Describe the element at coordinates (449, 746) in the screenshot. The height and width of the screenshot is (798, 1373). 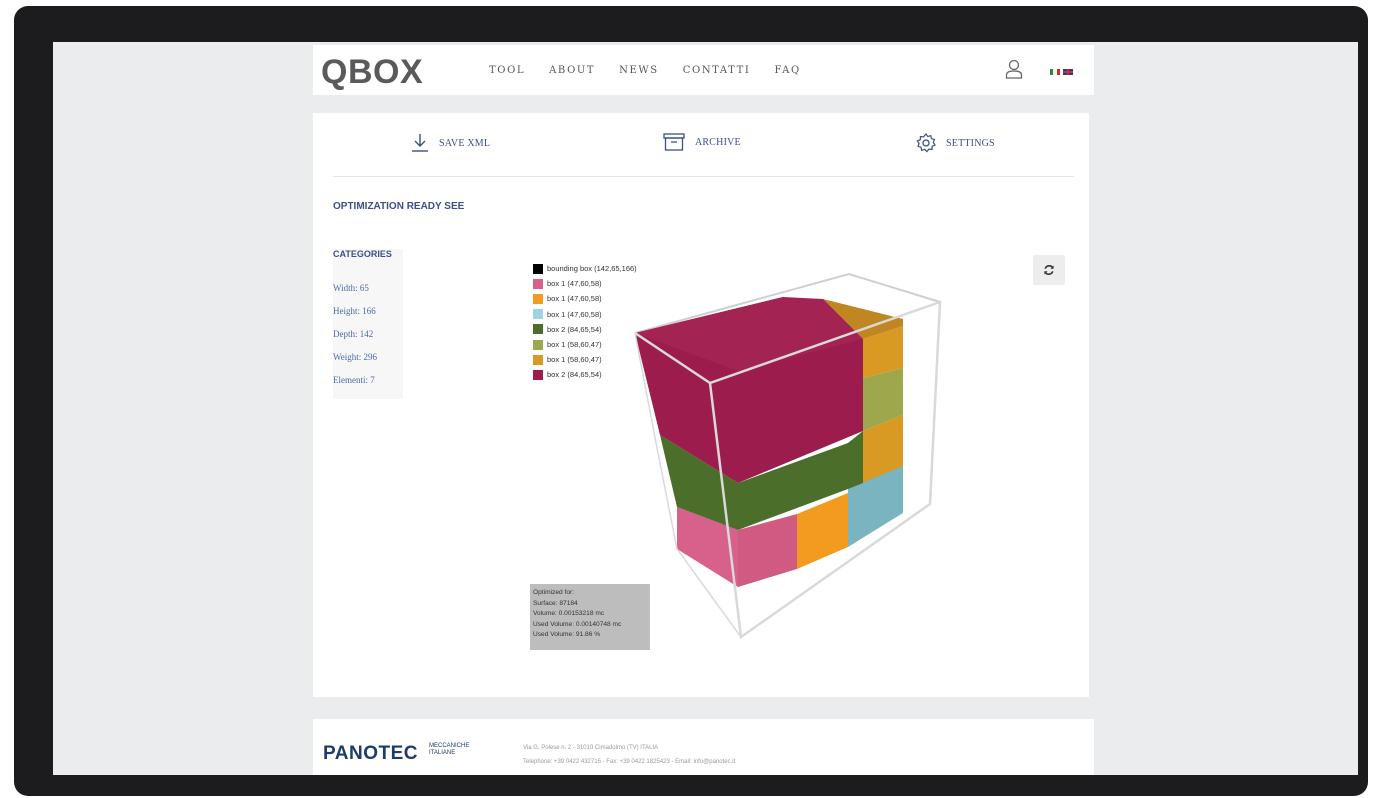
I see `brand-subtitle-line-1: MECCANICHE` at that location.